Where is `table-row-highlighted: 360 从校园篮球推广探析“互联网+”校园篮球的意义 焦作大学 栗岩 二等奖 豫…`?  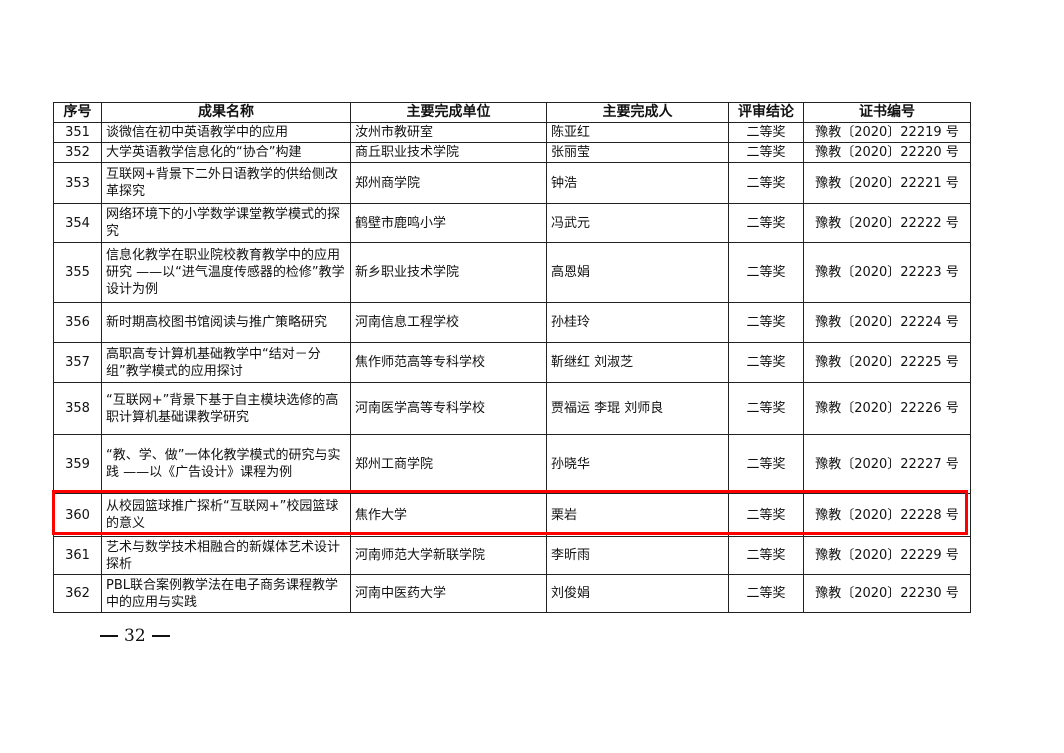 table-row-highlighted: 360 从校园篮球推广探析“互联网+”校园篮球的意义 焦作大学 栗岩 二等奖 豫… is located at coordinates (512, 515).